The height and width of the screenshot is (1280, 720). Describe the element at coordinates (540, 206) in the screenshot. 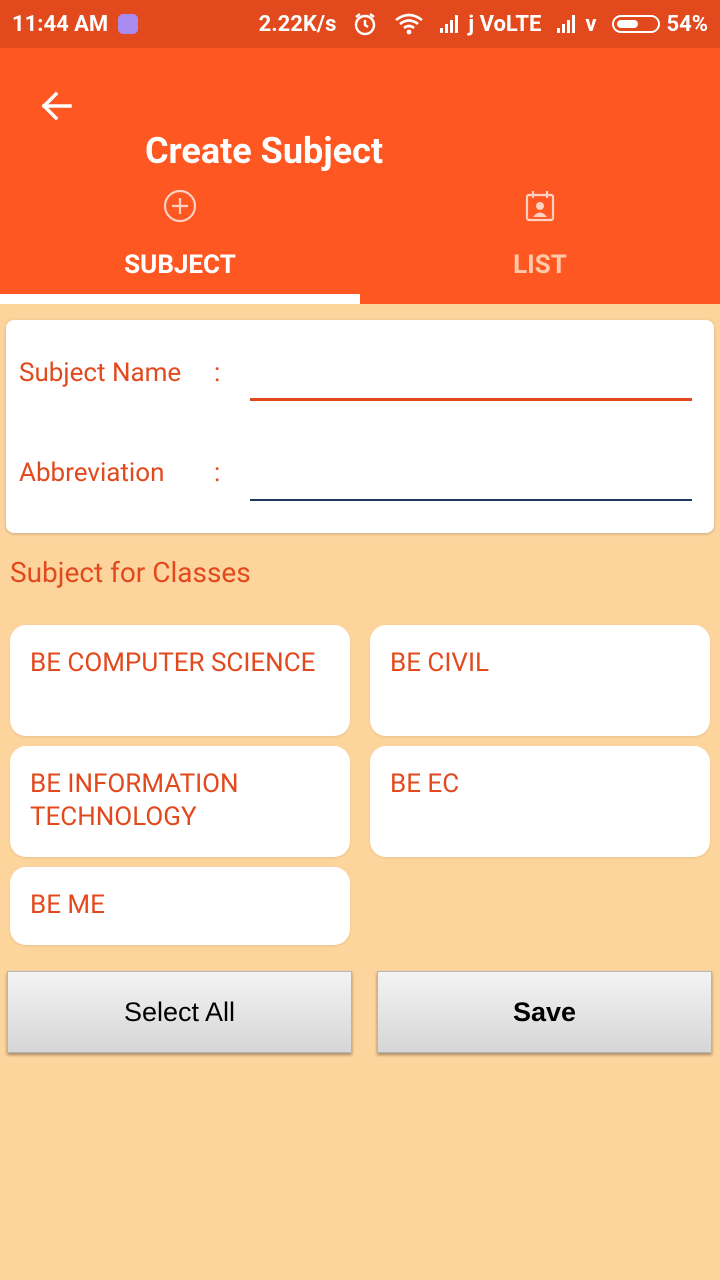

I see `calendar-person-icon` at that location.